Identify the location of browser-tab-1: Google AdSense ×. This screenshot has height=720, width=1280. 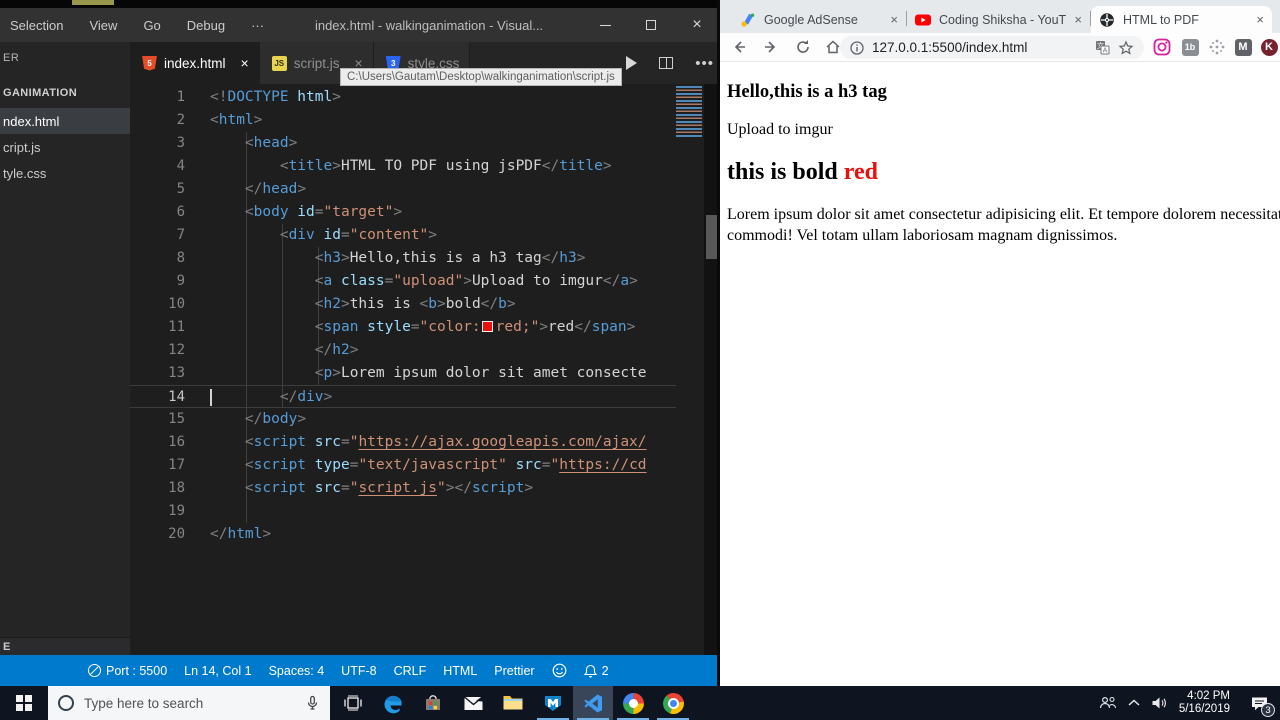
(819, 19).